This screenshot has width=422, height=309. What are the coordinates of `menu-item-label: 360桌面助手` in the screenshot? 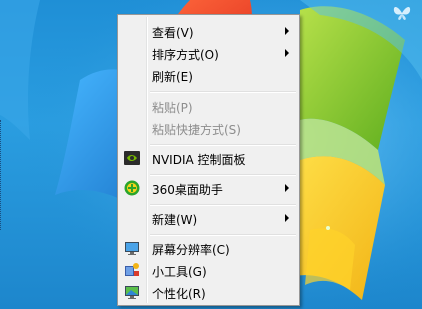 It's located at (187, 190).